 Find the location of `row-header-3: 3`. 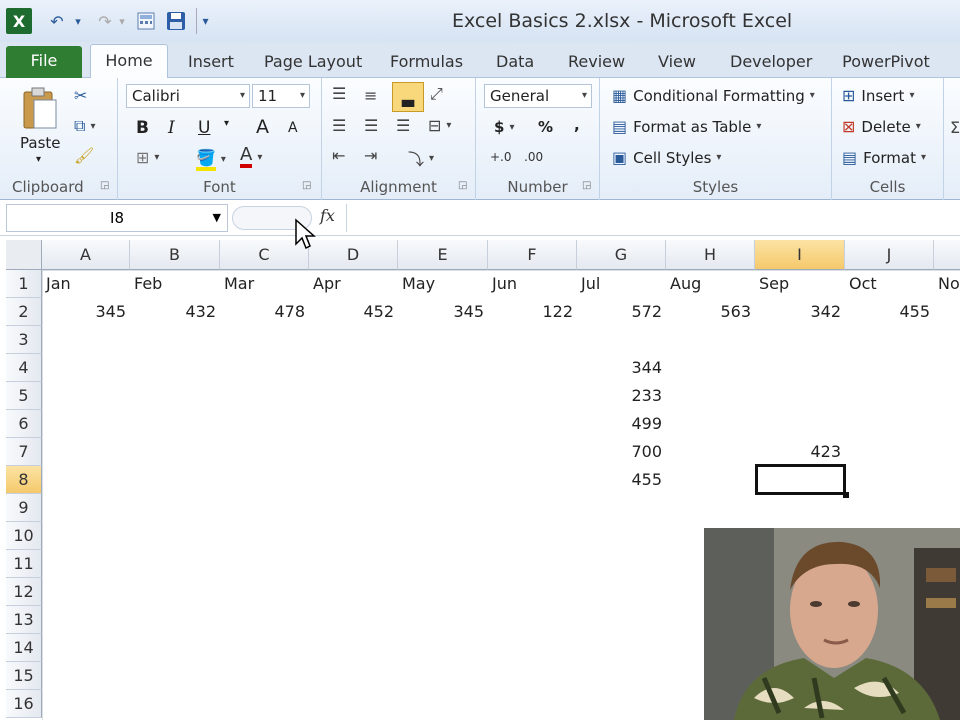

row-header-3: 3 is located at coordinates (24, 340).